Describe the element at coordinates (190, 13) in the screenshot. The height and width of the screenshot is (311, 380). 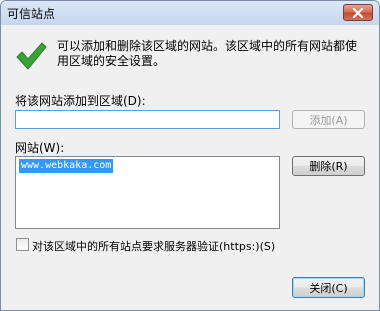
I see `title-bar: 可信站点` at that location.